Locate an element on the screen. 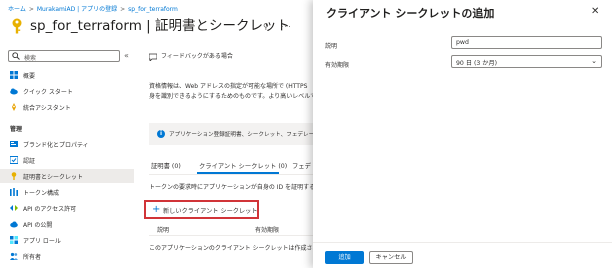 The height and width of the screenshot is (268, 612). sidebar-section-manage: 管理 is located at coordinates (16, 129).